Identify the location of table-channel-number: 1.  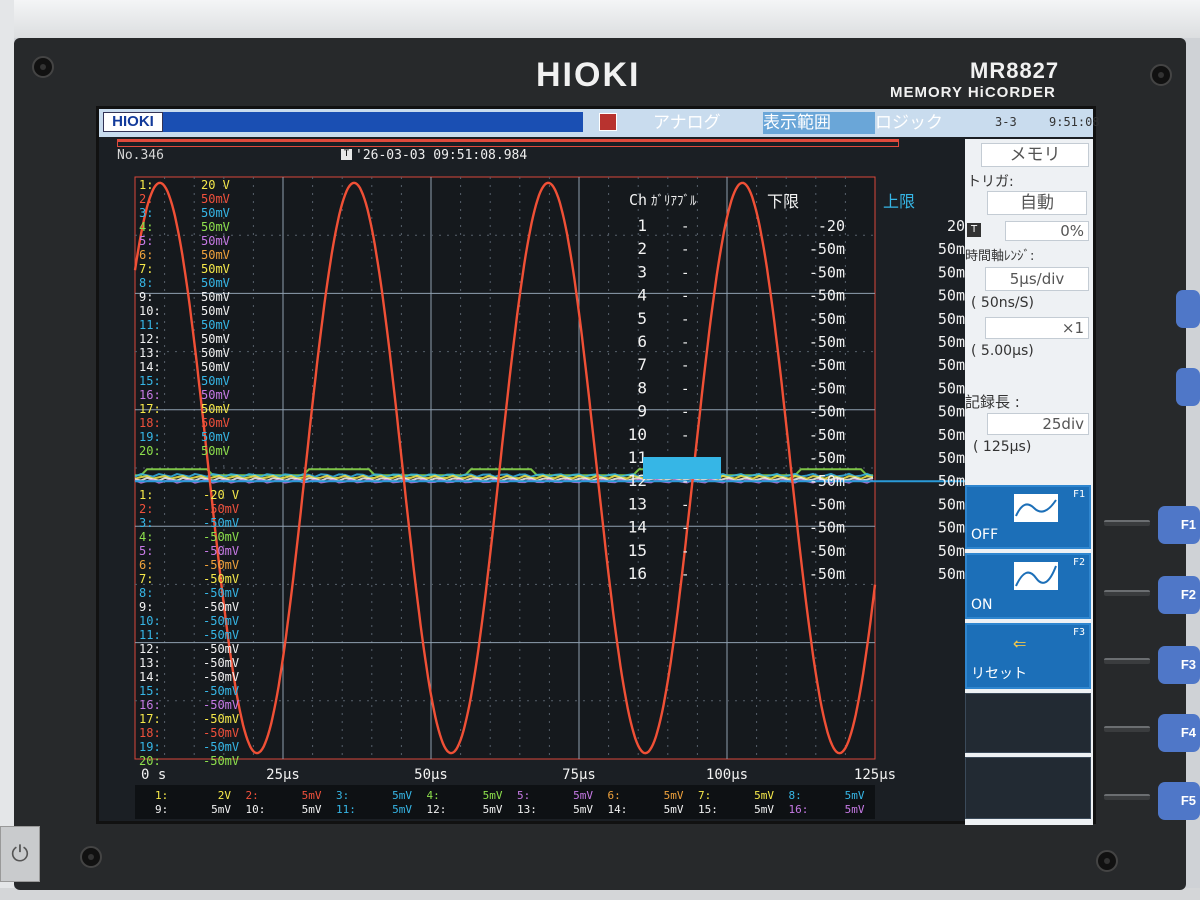
(642, 225).